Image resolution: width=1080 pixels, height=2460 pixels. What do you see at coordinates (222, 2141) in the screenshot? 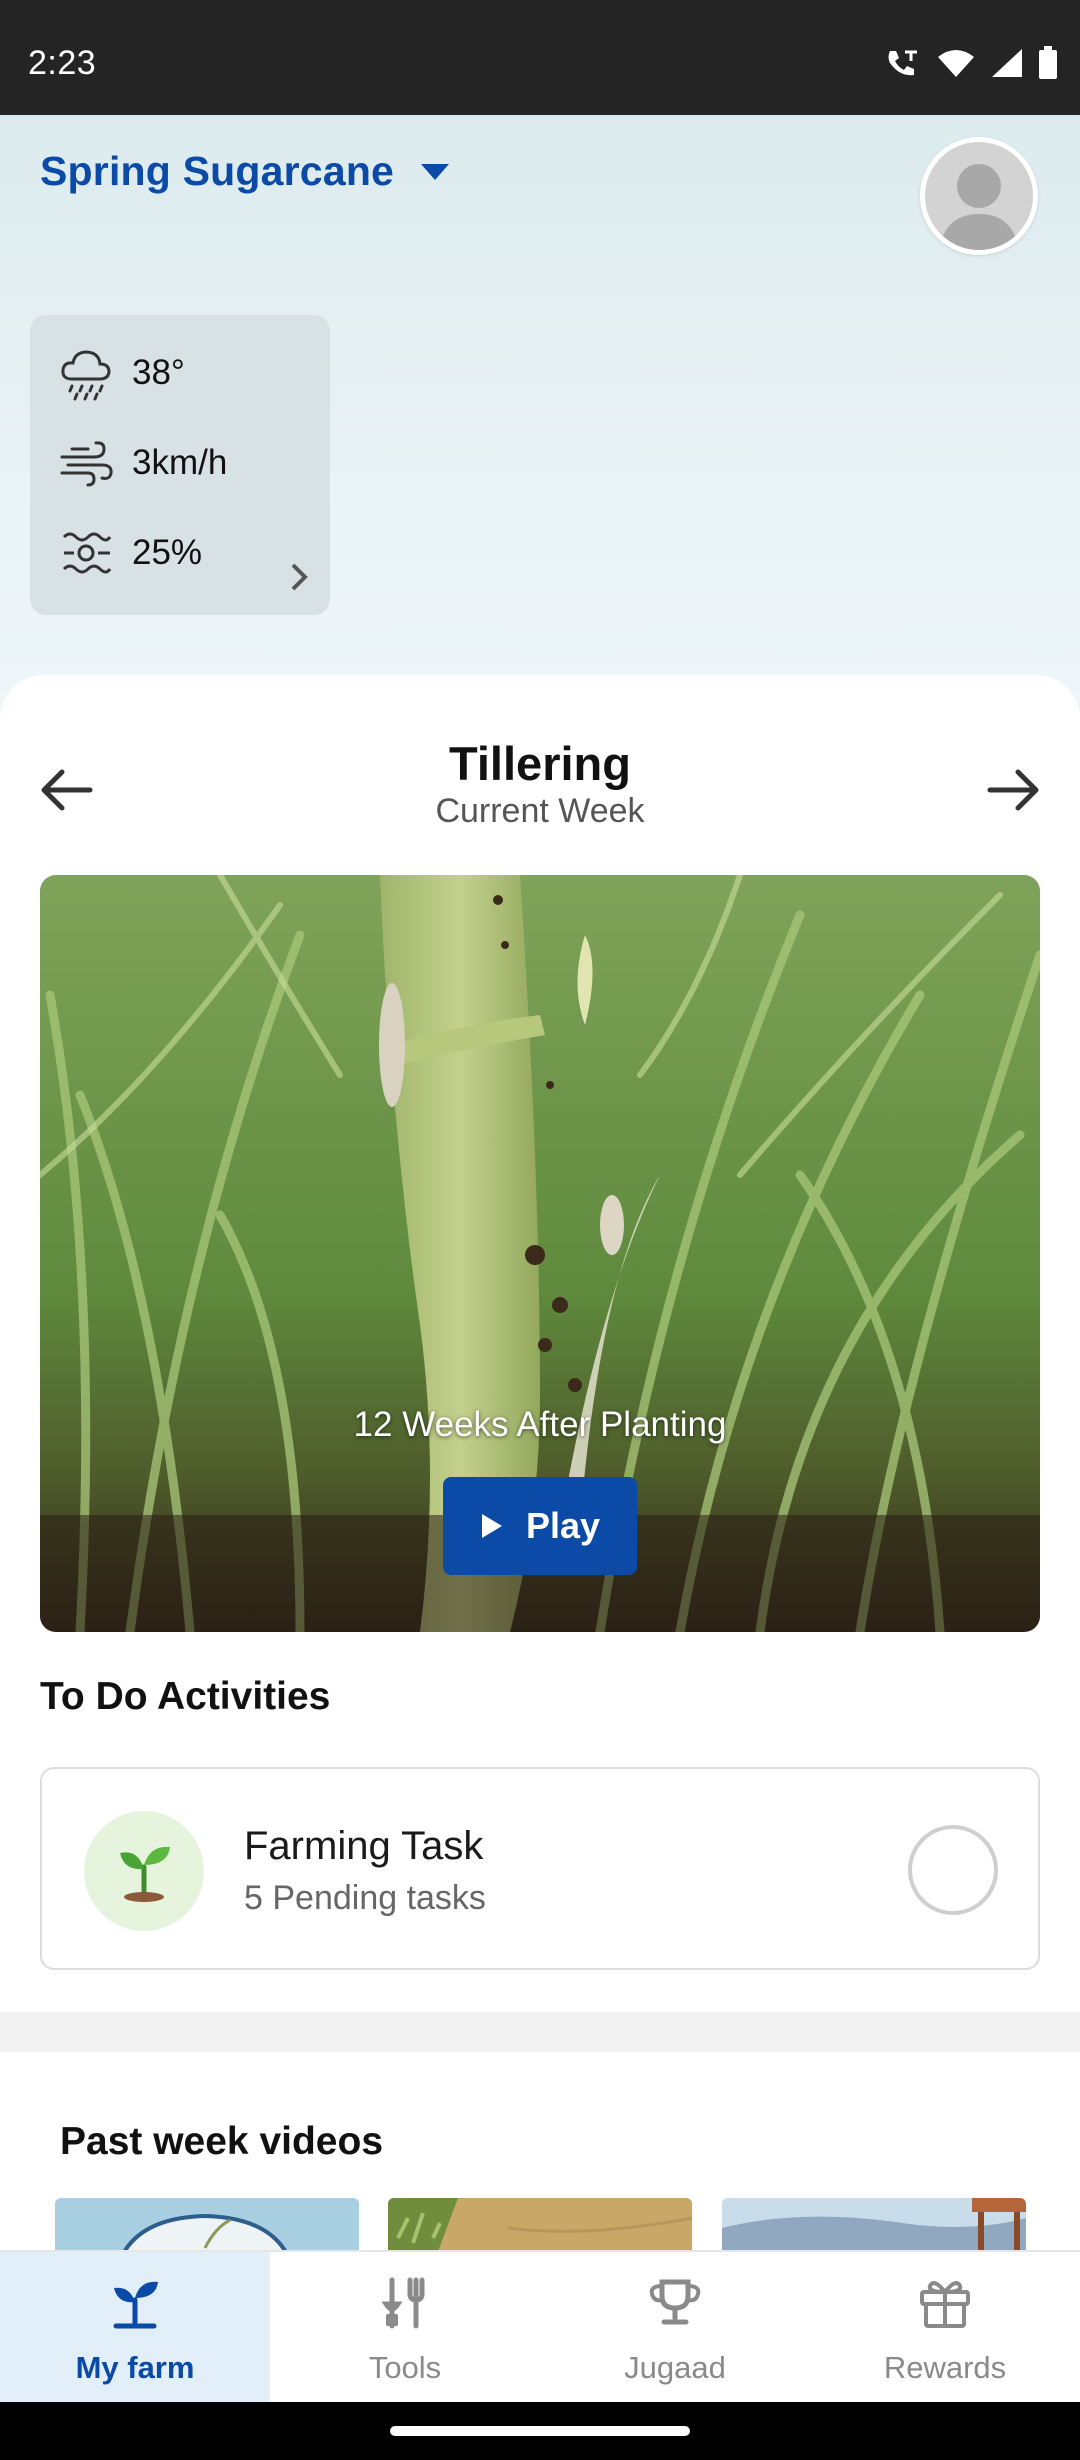
I see `past-videos-title: Past week videos` at bounding box center [222, 2141].